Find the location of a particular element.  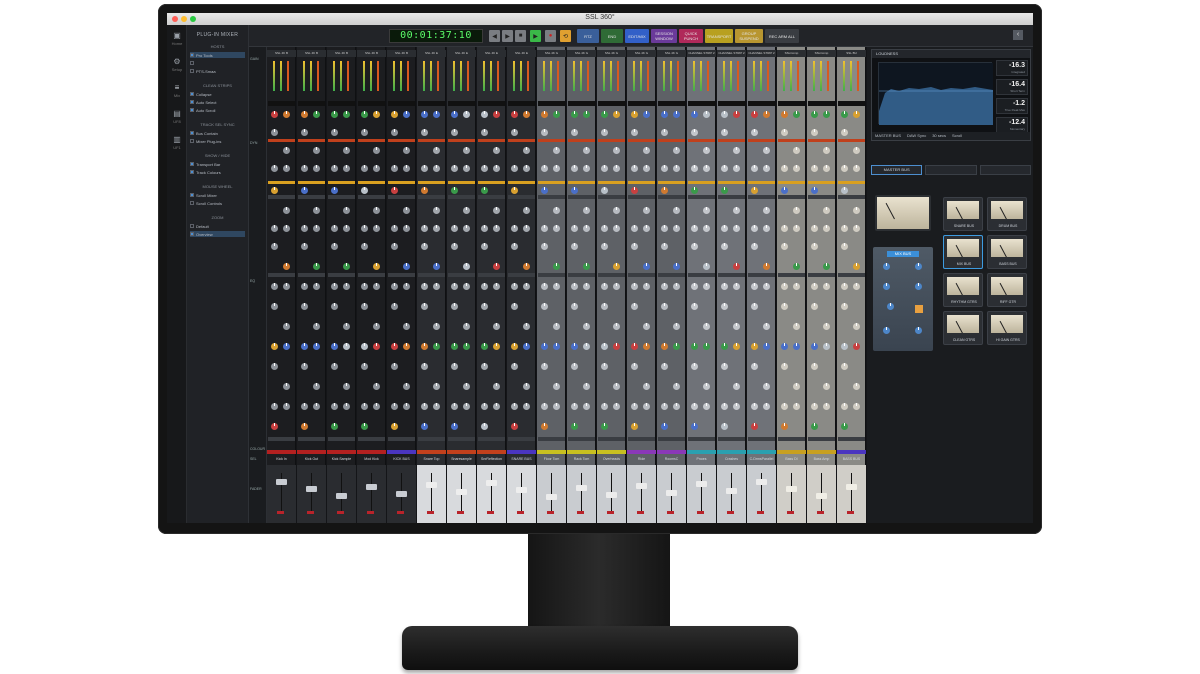

plugin-selector: SSL 4K E is located at coordinates (521, 53).